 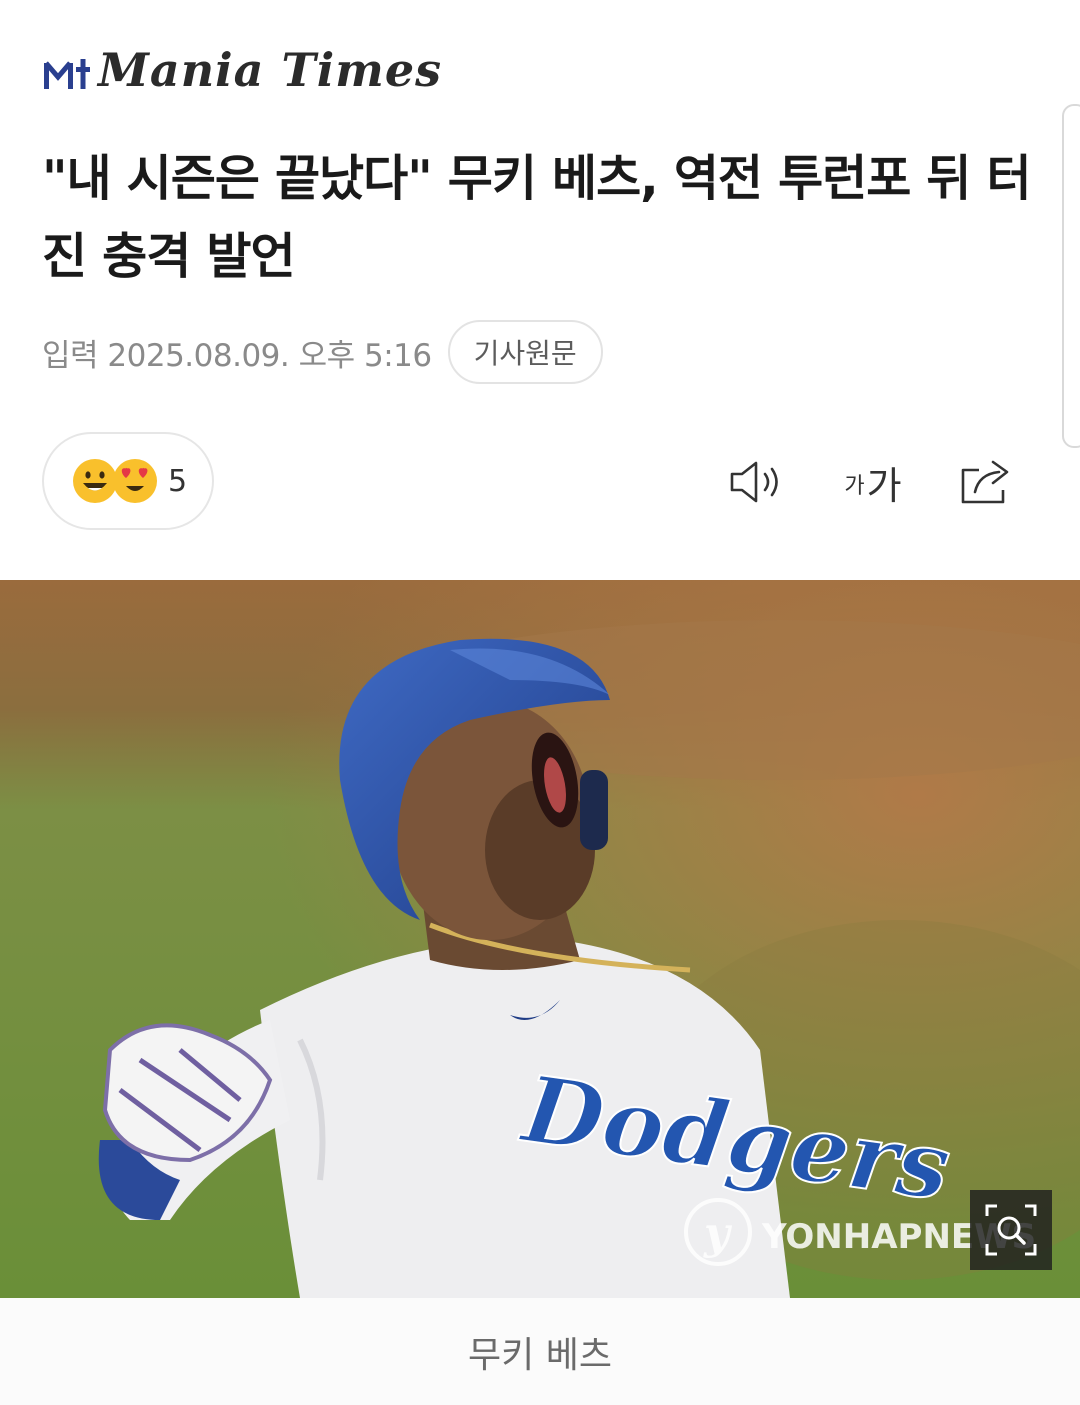 I want to click on font-small-label: 가, so click(x=854, y=486).